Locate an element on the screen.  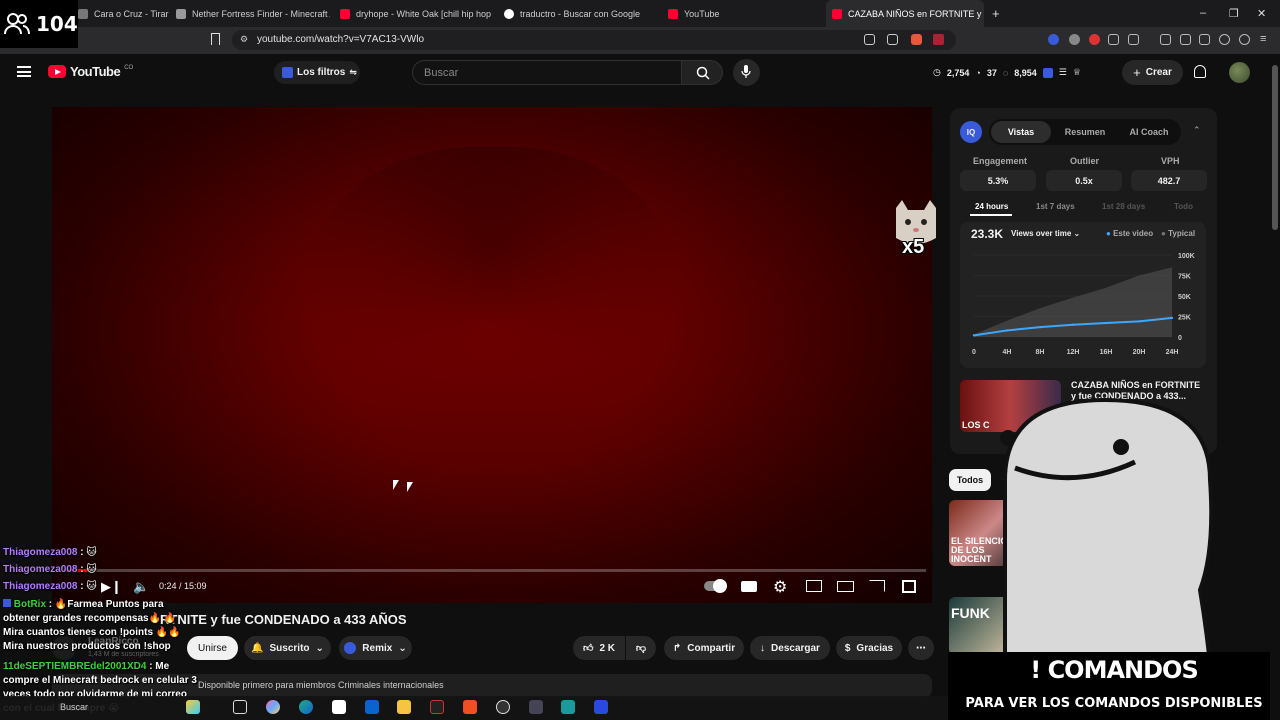
voice-search-button is located at coordinates (746, 72).